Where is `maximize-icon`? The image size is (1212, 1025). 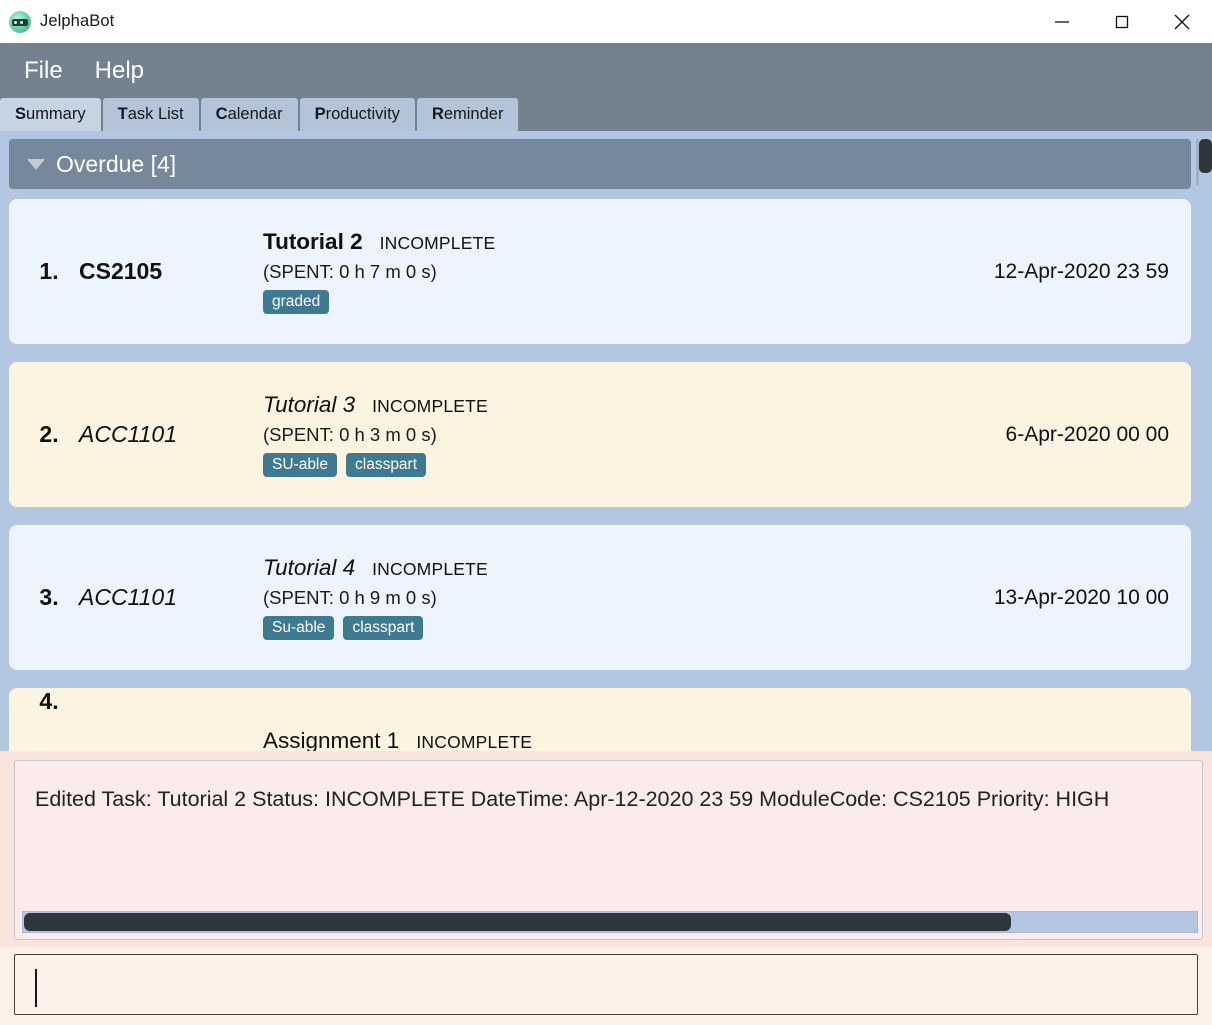
maximize-icon is located at coordinates (1122, 21).